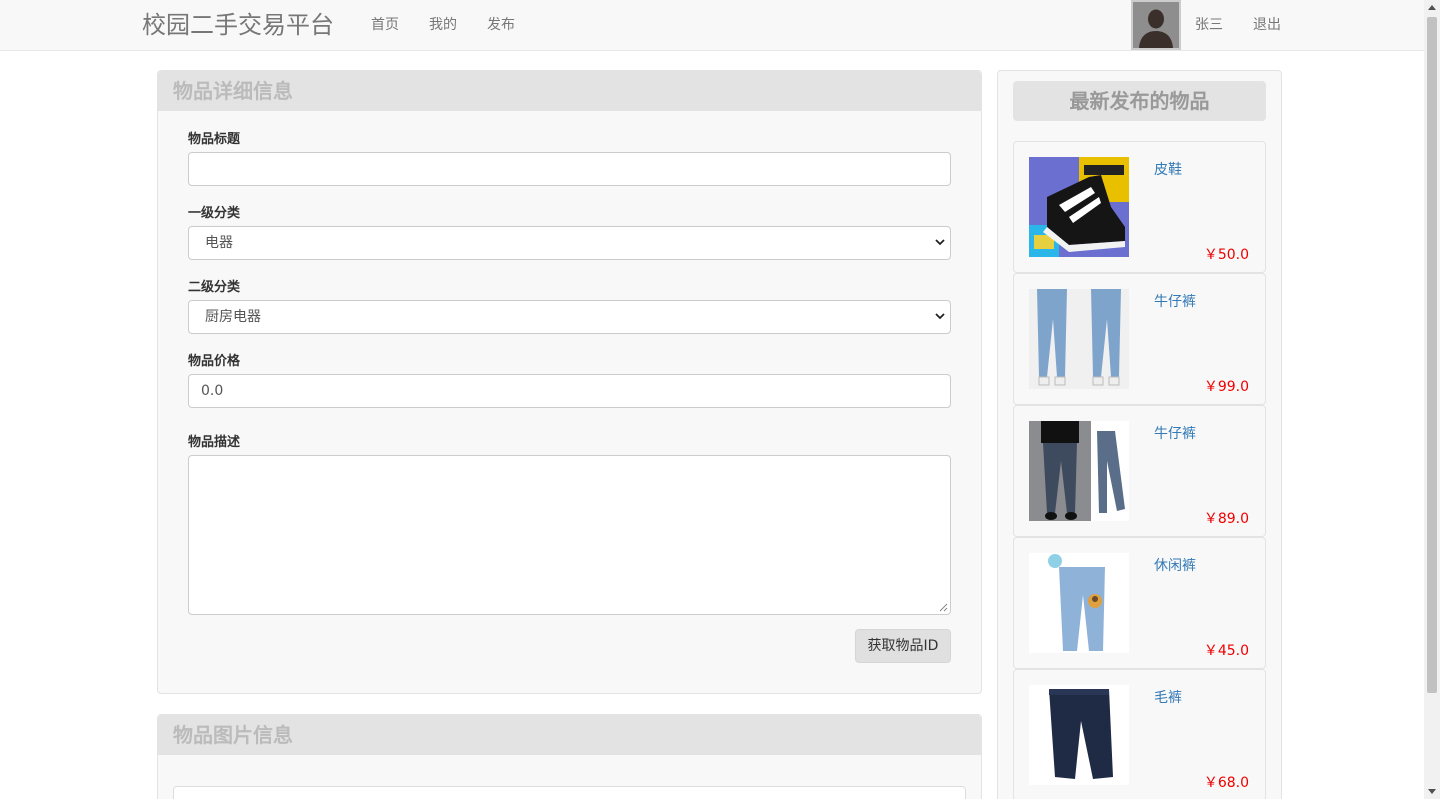 The height and width of the screenshot is (799, 1440). I want to click on image-upload-area, so click(569, 792).